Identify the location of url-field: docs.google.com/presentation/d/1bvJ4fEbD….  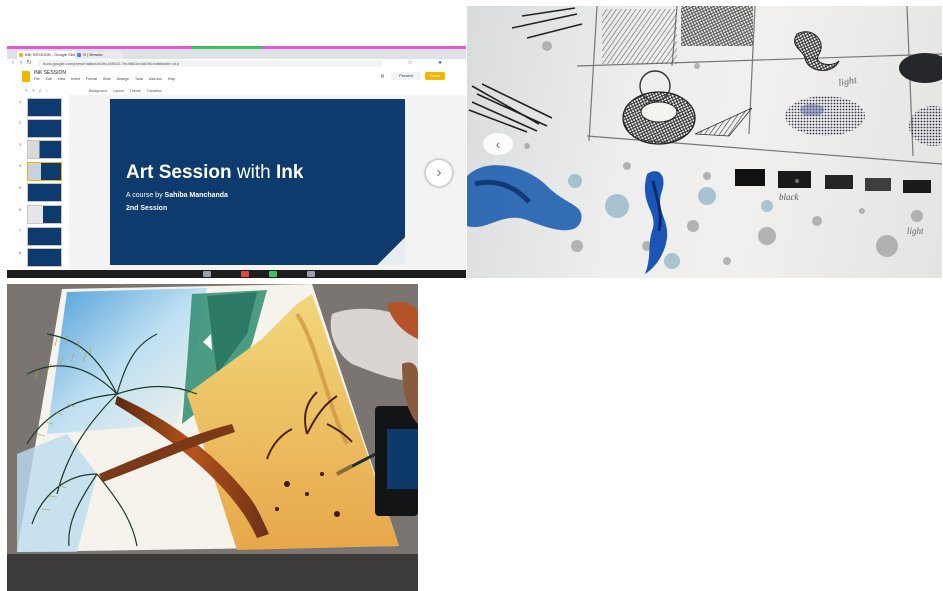
(210, 63).